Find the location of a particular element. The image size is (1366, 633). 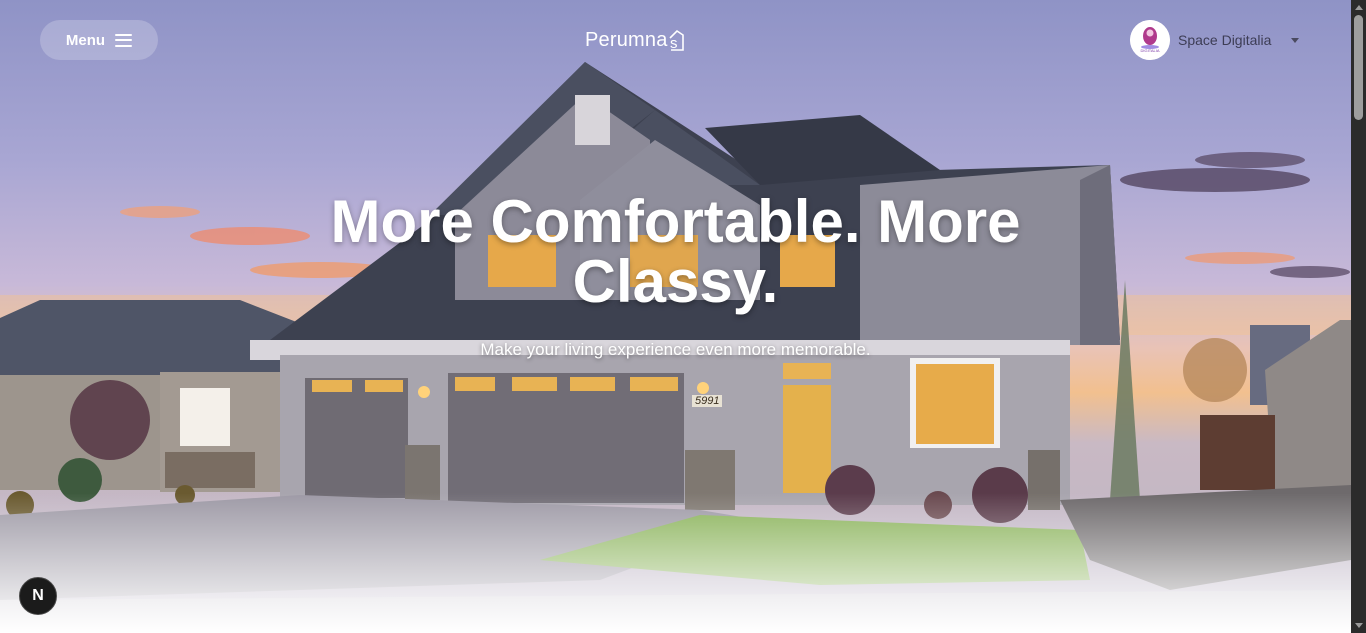

chevron-down-icon is located at coordinates (1295, 40).